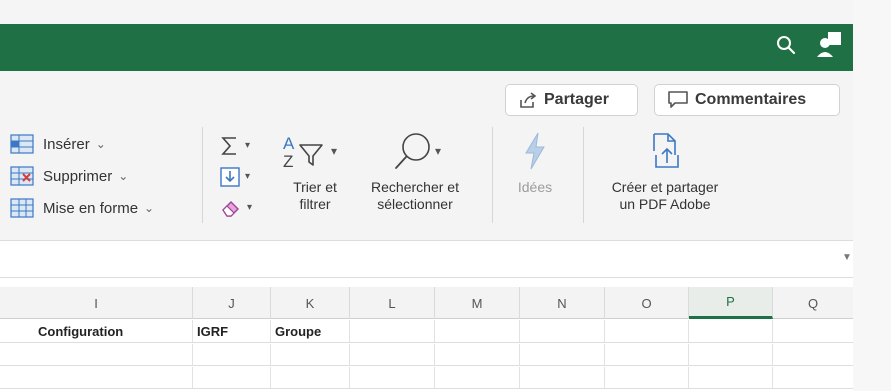 The width and height of the screenshot is (891, 391). I want to click on eraser-icon, so click(230, 208).